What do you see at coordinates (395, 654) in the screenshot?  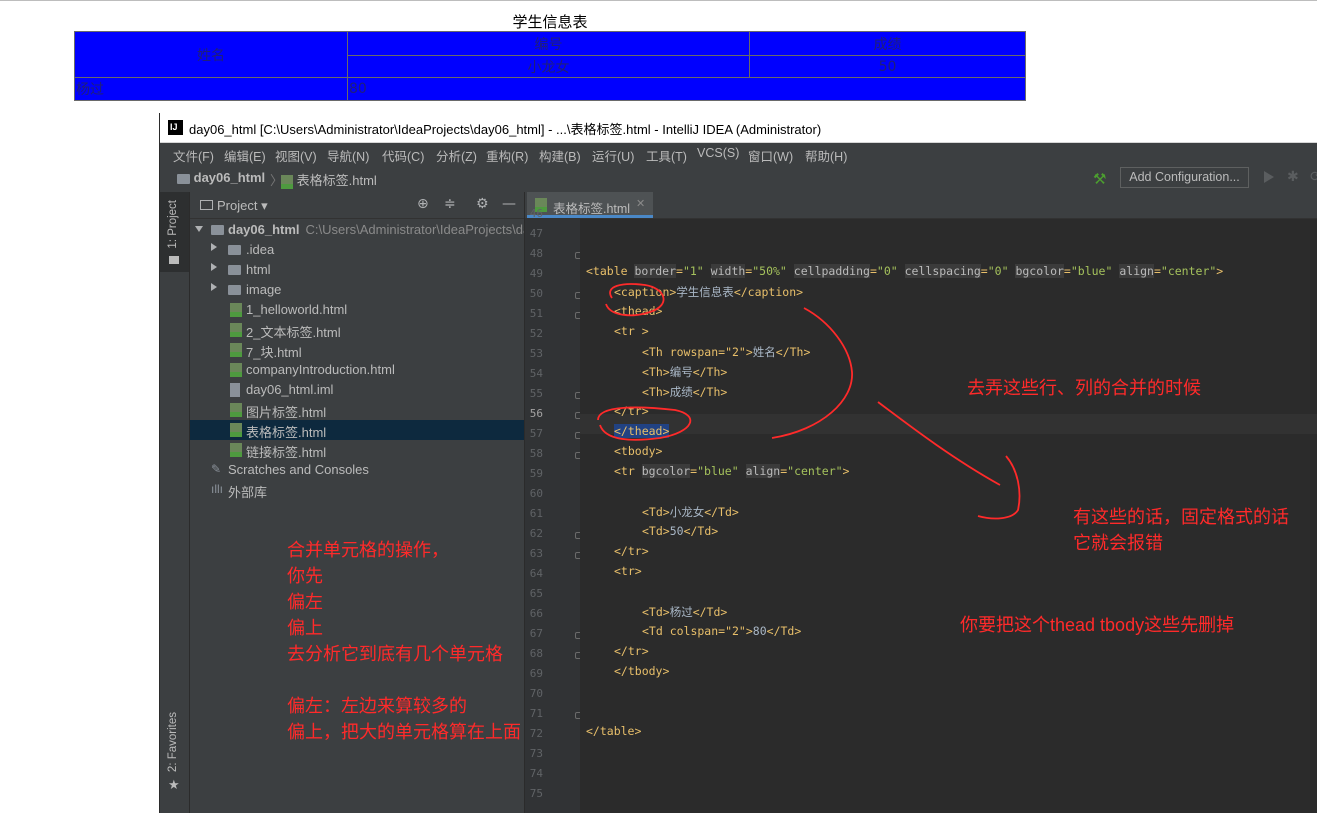 I see `annotation-merge-line: 去分析它到底有几个单元格` at bounding box center [395, 654].